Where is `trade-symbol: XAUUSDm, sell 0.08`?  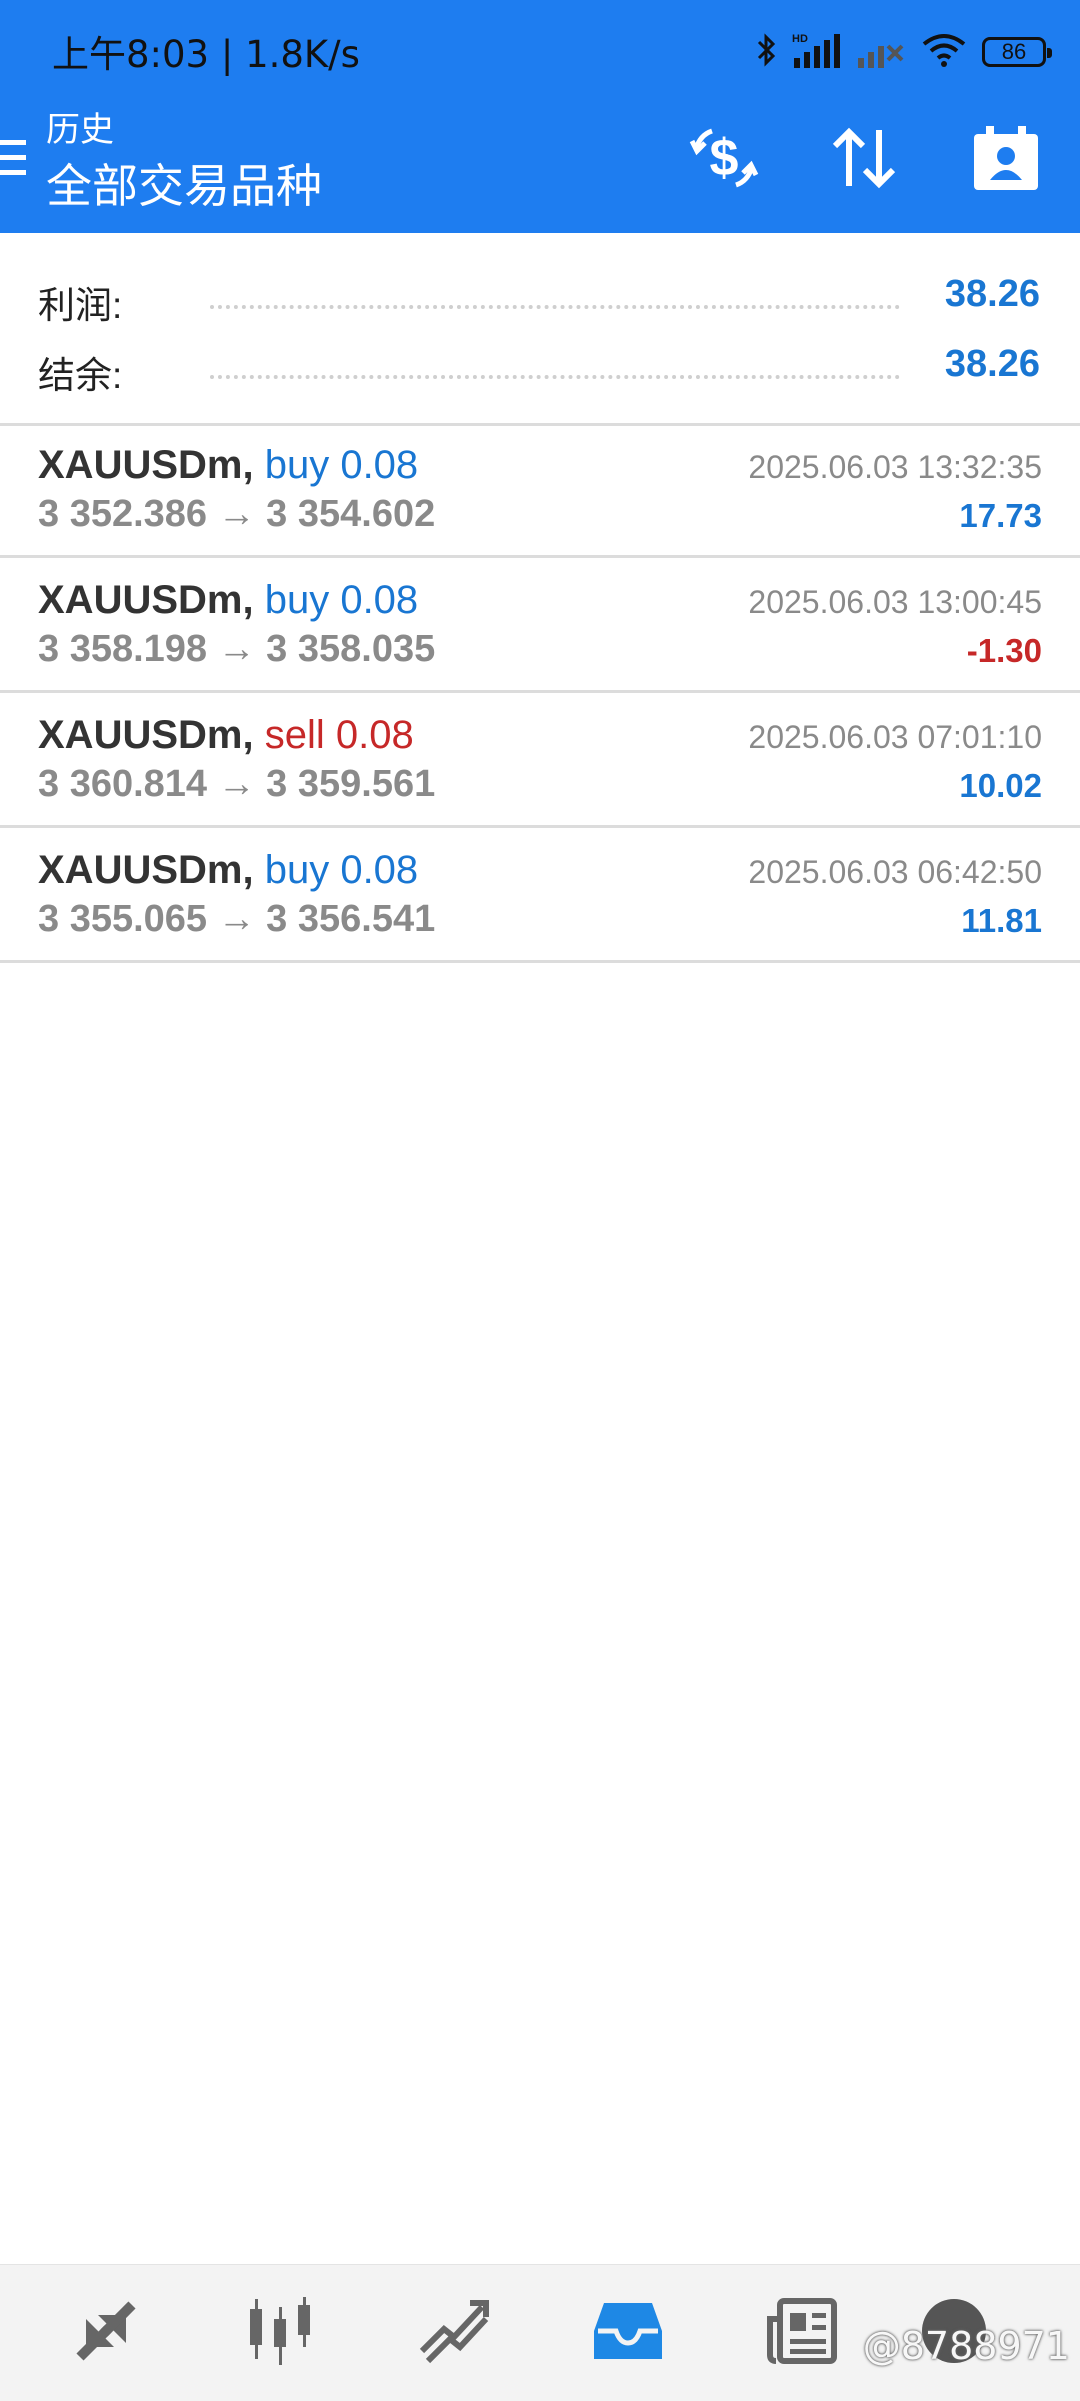
trade-symbol: XAUUSDm, sell 0.08 is located at coordinates (226, 735).